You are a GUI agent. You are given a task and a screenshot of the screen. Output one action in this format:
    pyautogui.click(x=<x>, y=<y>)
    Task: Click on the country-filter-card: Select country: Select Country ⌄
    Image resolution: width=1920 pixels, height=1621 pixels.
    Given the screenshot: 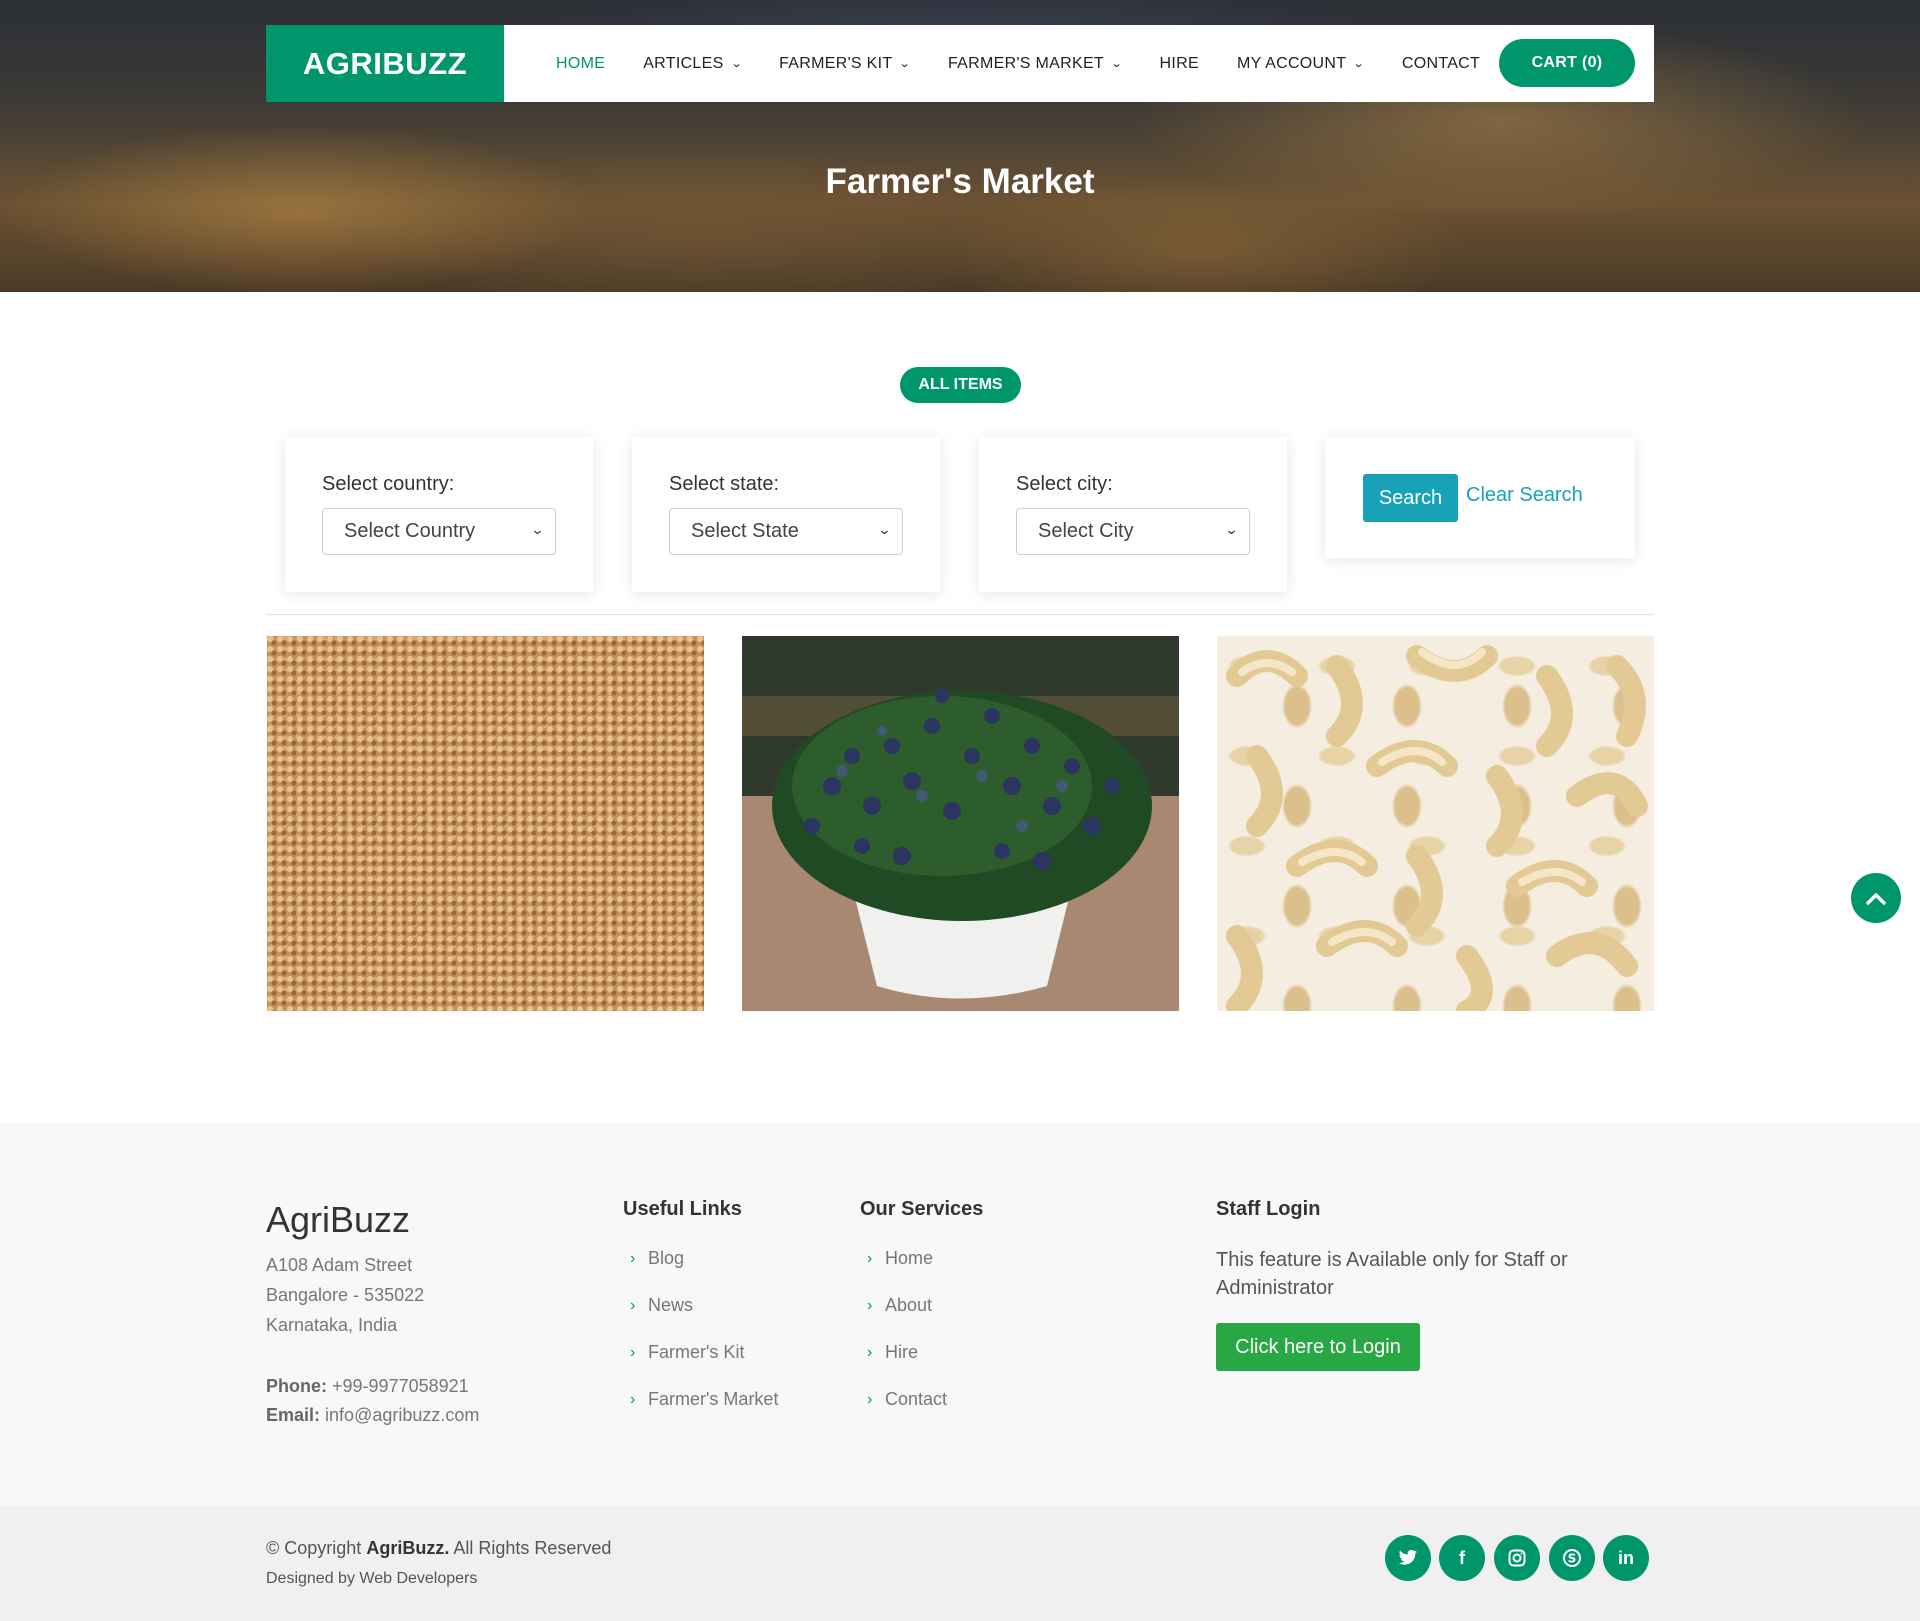 What is the action you would take?
    pyautogui.click(x=439, y=514)
    